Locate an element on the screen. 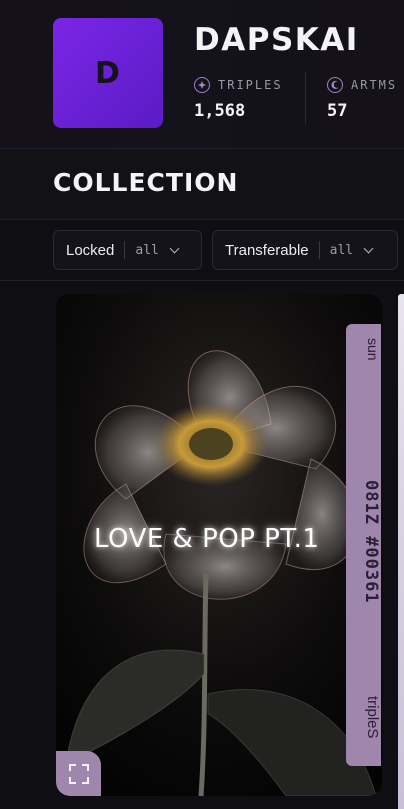  avatar-letter: D is located at coordinates (108, 73).